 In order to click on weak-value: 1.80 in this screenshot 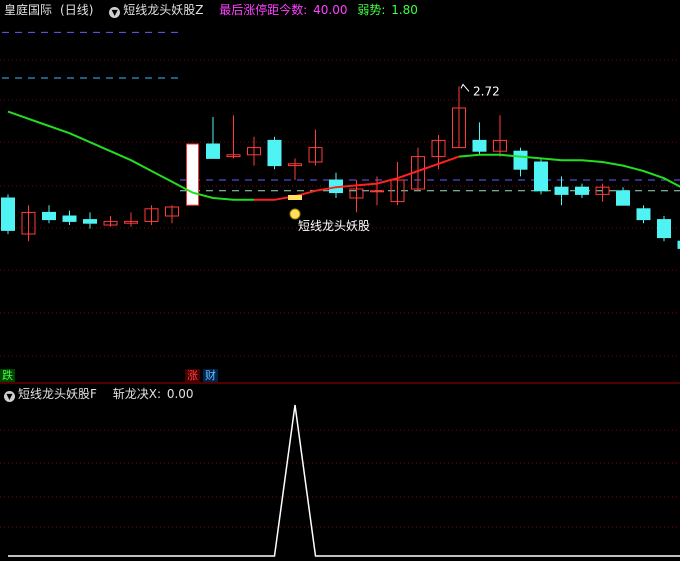, I will do `click(404, 10)`.